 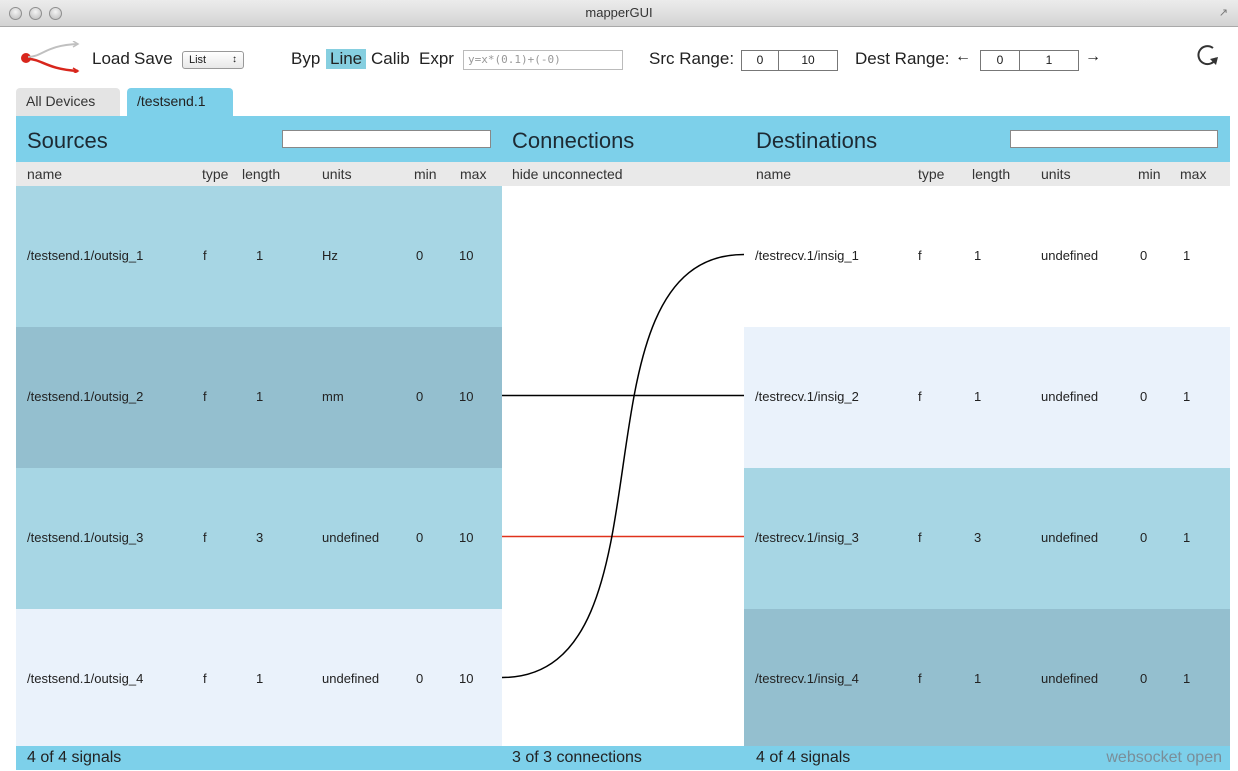 I want to click on connection-line, so click(x=623, y=466).